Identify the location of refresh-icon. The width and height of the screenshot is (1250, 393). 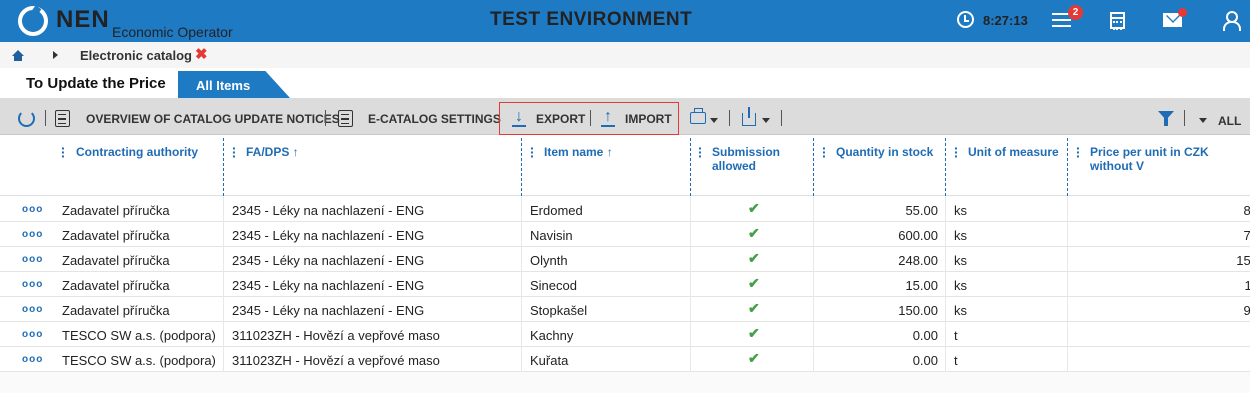
(26, 118).